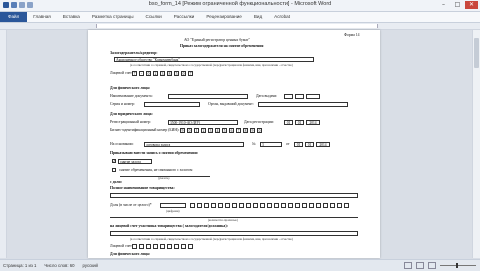  Describe the element at coordinates (210, 130) in the screenshot. I see `bin-cell: 3` at that location.